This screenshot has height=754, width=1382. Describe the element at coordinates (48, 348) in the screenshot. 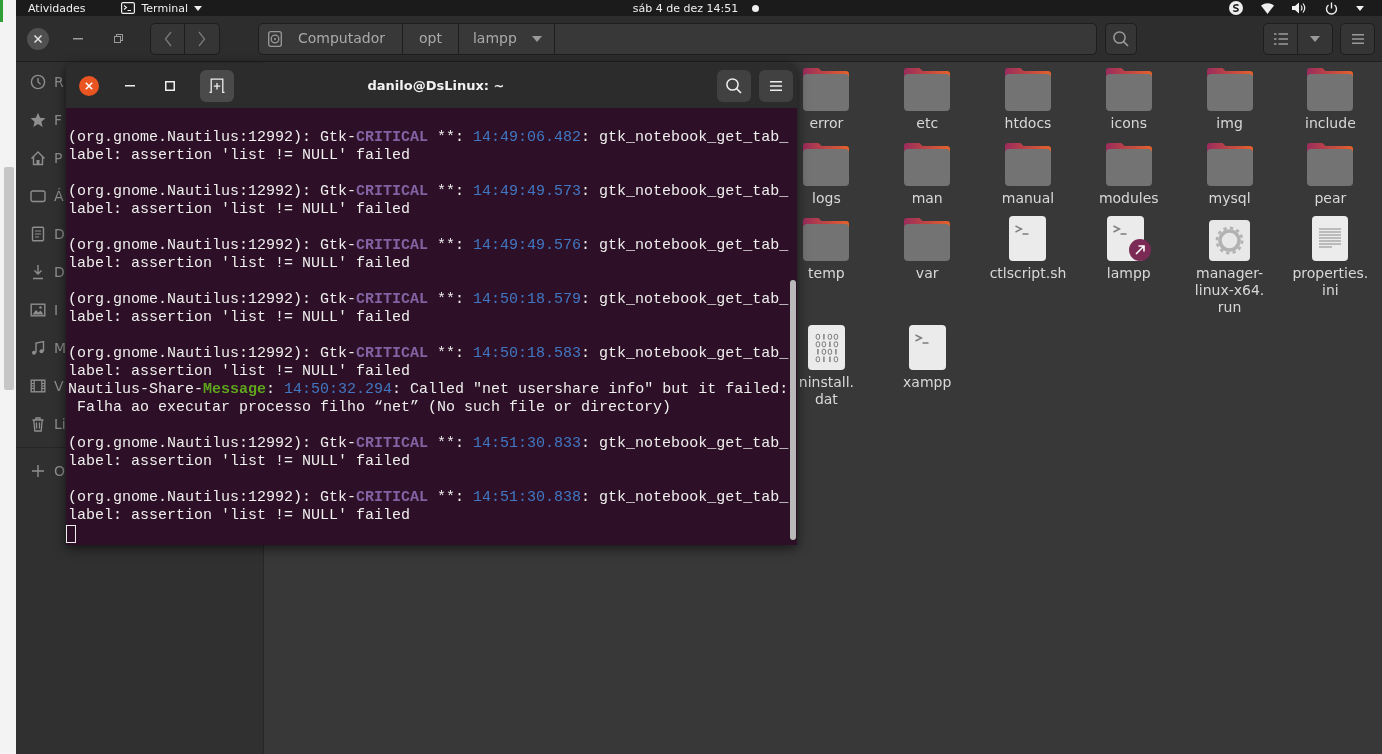

I see `sidebar-item: M` at that location.